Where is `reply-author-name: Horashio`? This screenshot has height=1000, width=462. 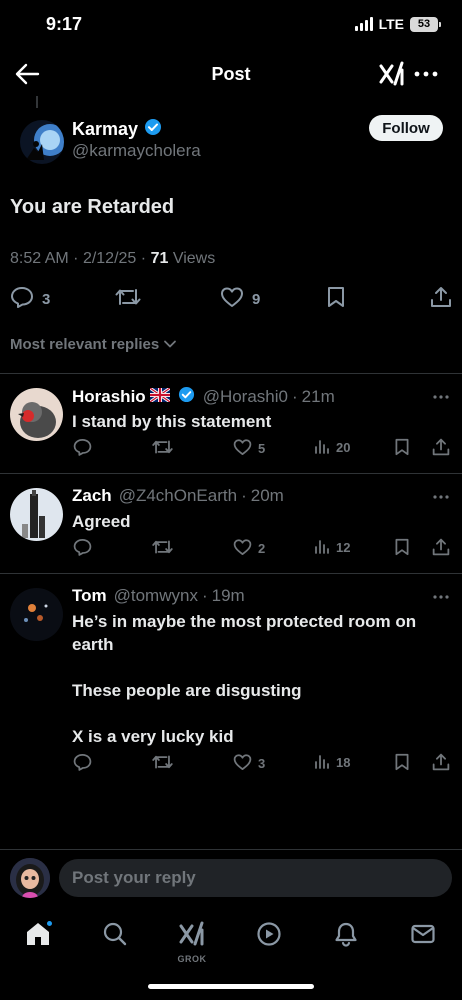
reply-author-name: Horashio is located at coordinates (109, 397).